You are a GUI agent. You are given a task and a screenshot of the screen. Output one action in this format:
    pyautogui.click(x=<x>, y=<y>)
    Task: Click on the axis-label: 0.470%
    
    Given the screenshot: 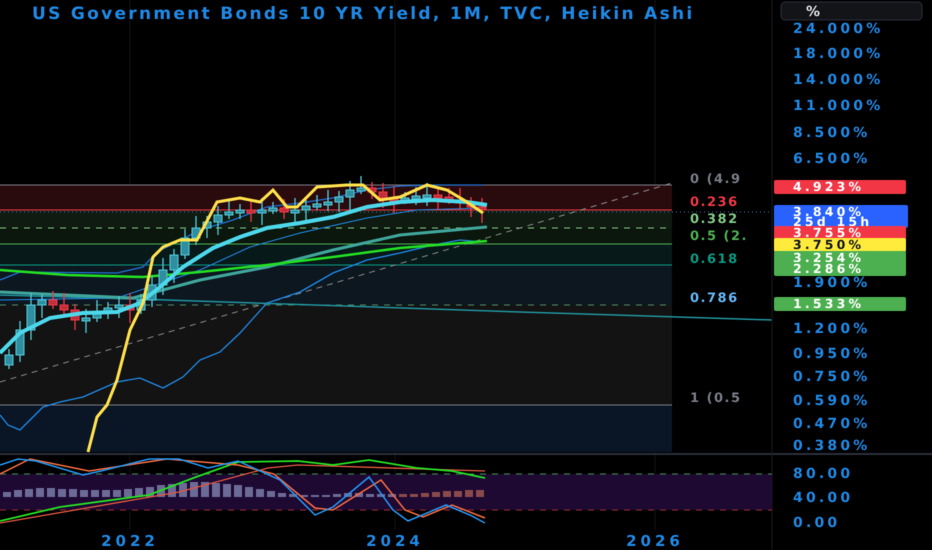 What is the action you would take?
    pyautogui.click(x=832, y=424)
    